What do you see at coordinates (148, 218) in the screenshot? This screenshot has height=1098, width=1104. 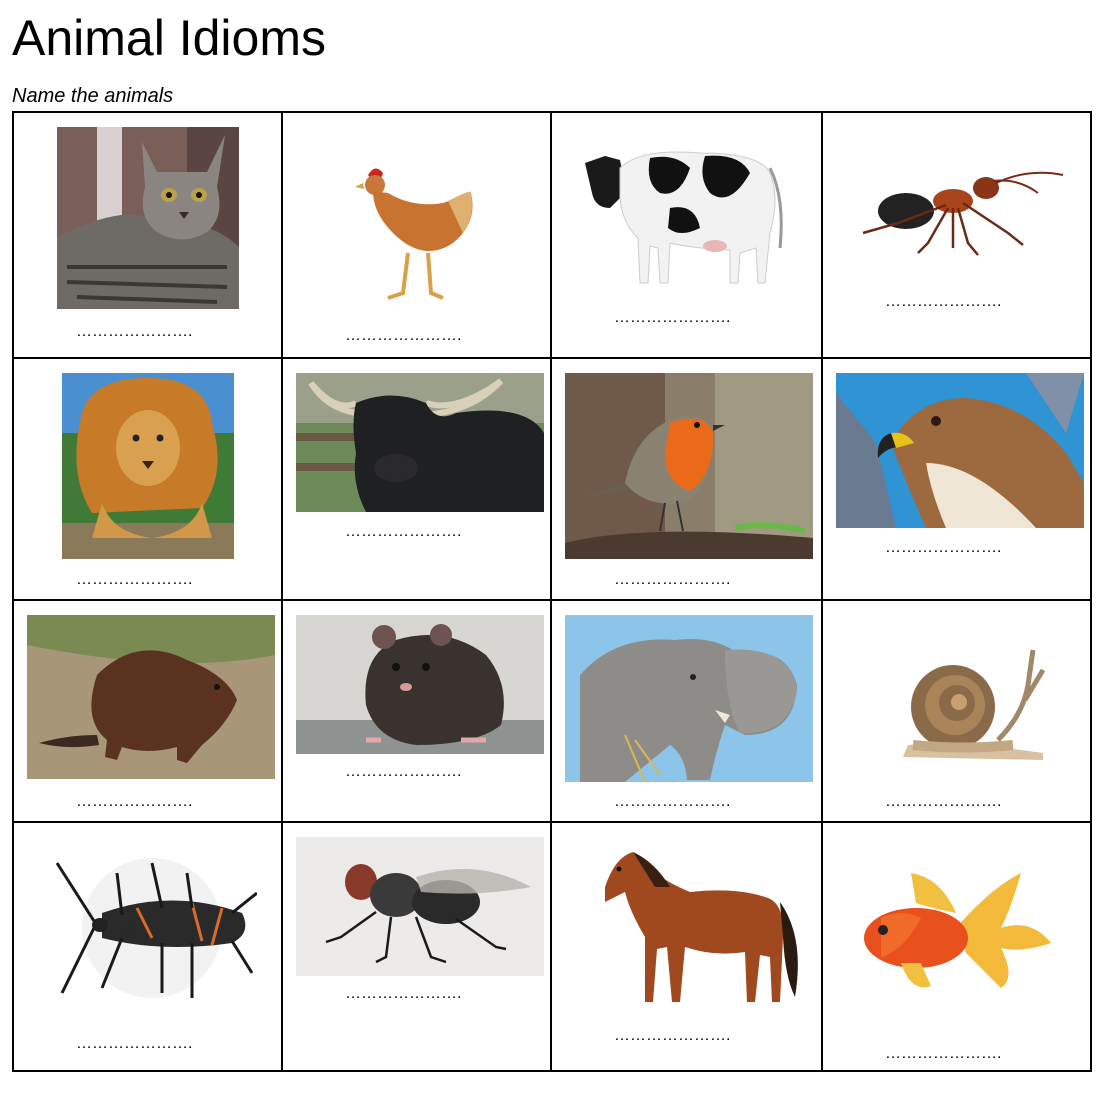 I see `cat-icon` at bounding box center [148, 218].